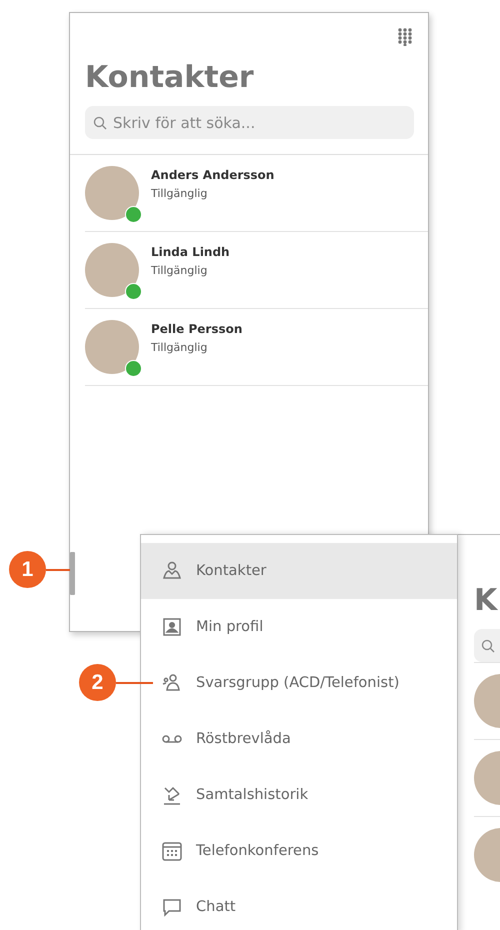 The width and height of the screenshot is (500, 930). I want to click on contact-row: Pelle Persson Tillgänglig, so click(256, 347).